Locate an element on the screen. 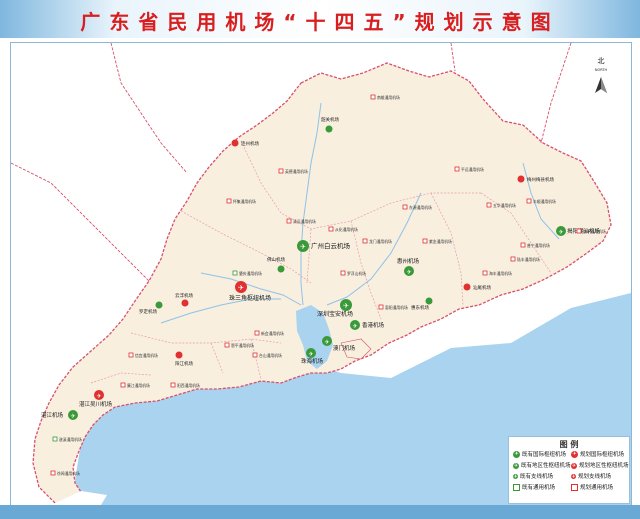  ga-airport: 惠阳通用机场 is located at coordinates (393, 307).